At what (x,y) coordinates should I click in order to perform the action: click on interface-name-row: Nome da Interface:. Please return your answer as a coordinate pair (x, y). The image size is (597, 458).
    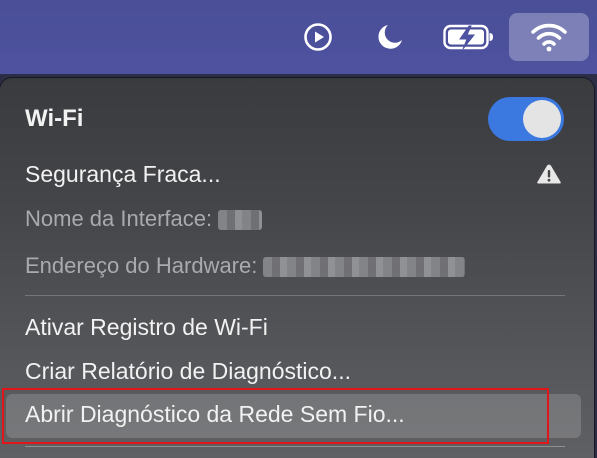
    Looking at the image, I should click on (144, 219).